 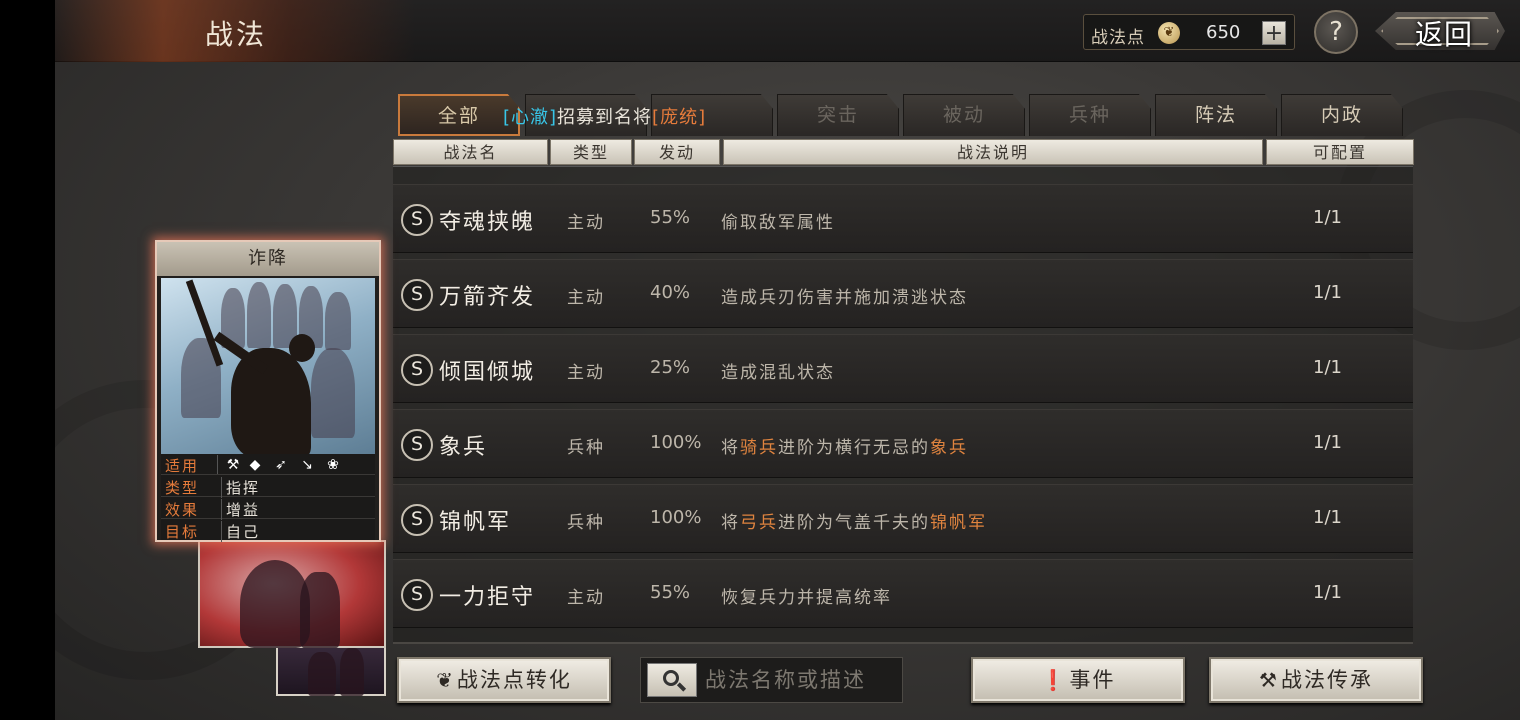 I want to click on convert-points-button: ❦战法点转化, so click(x=504, y=680).